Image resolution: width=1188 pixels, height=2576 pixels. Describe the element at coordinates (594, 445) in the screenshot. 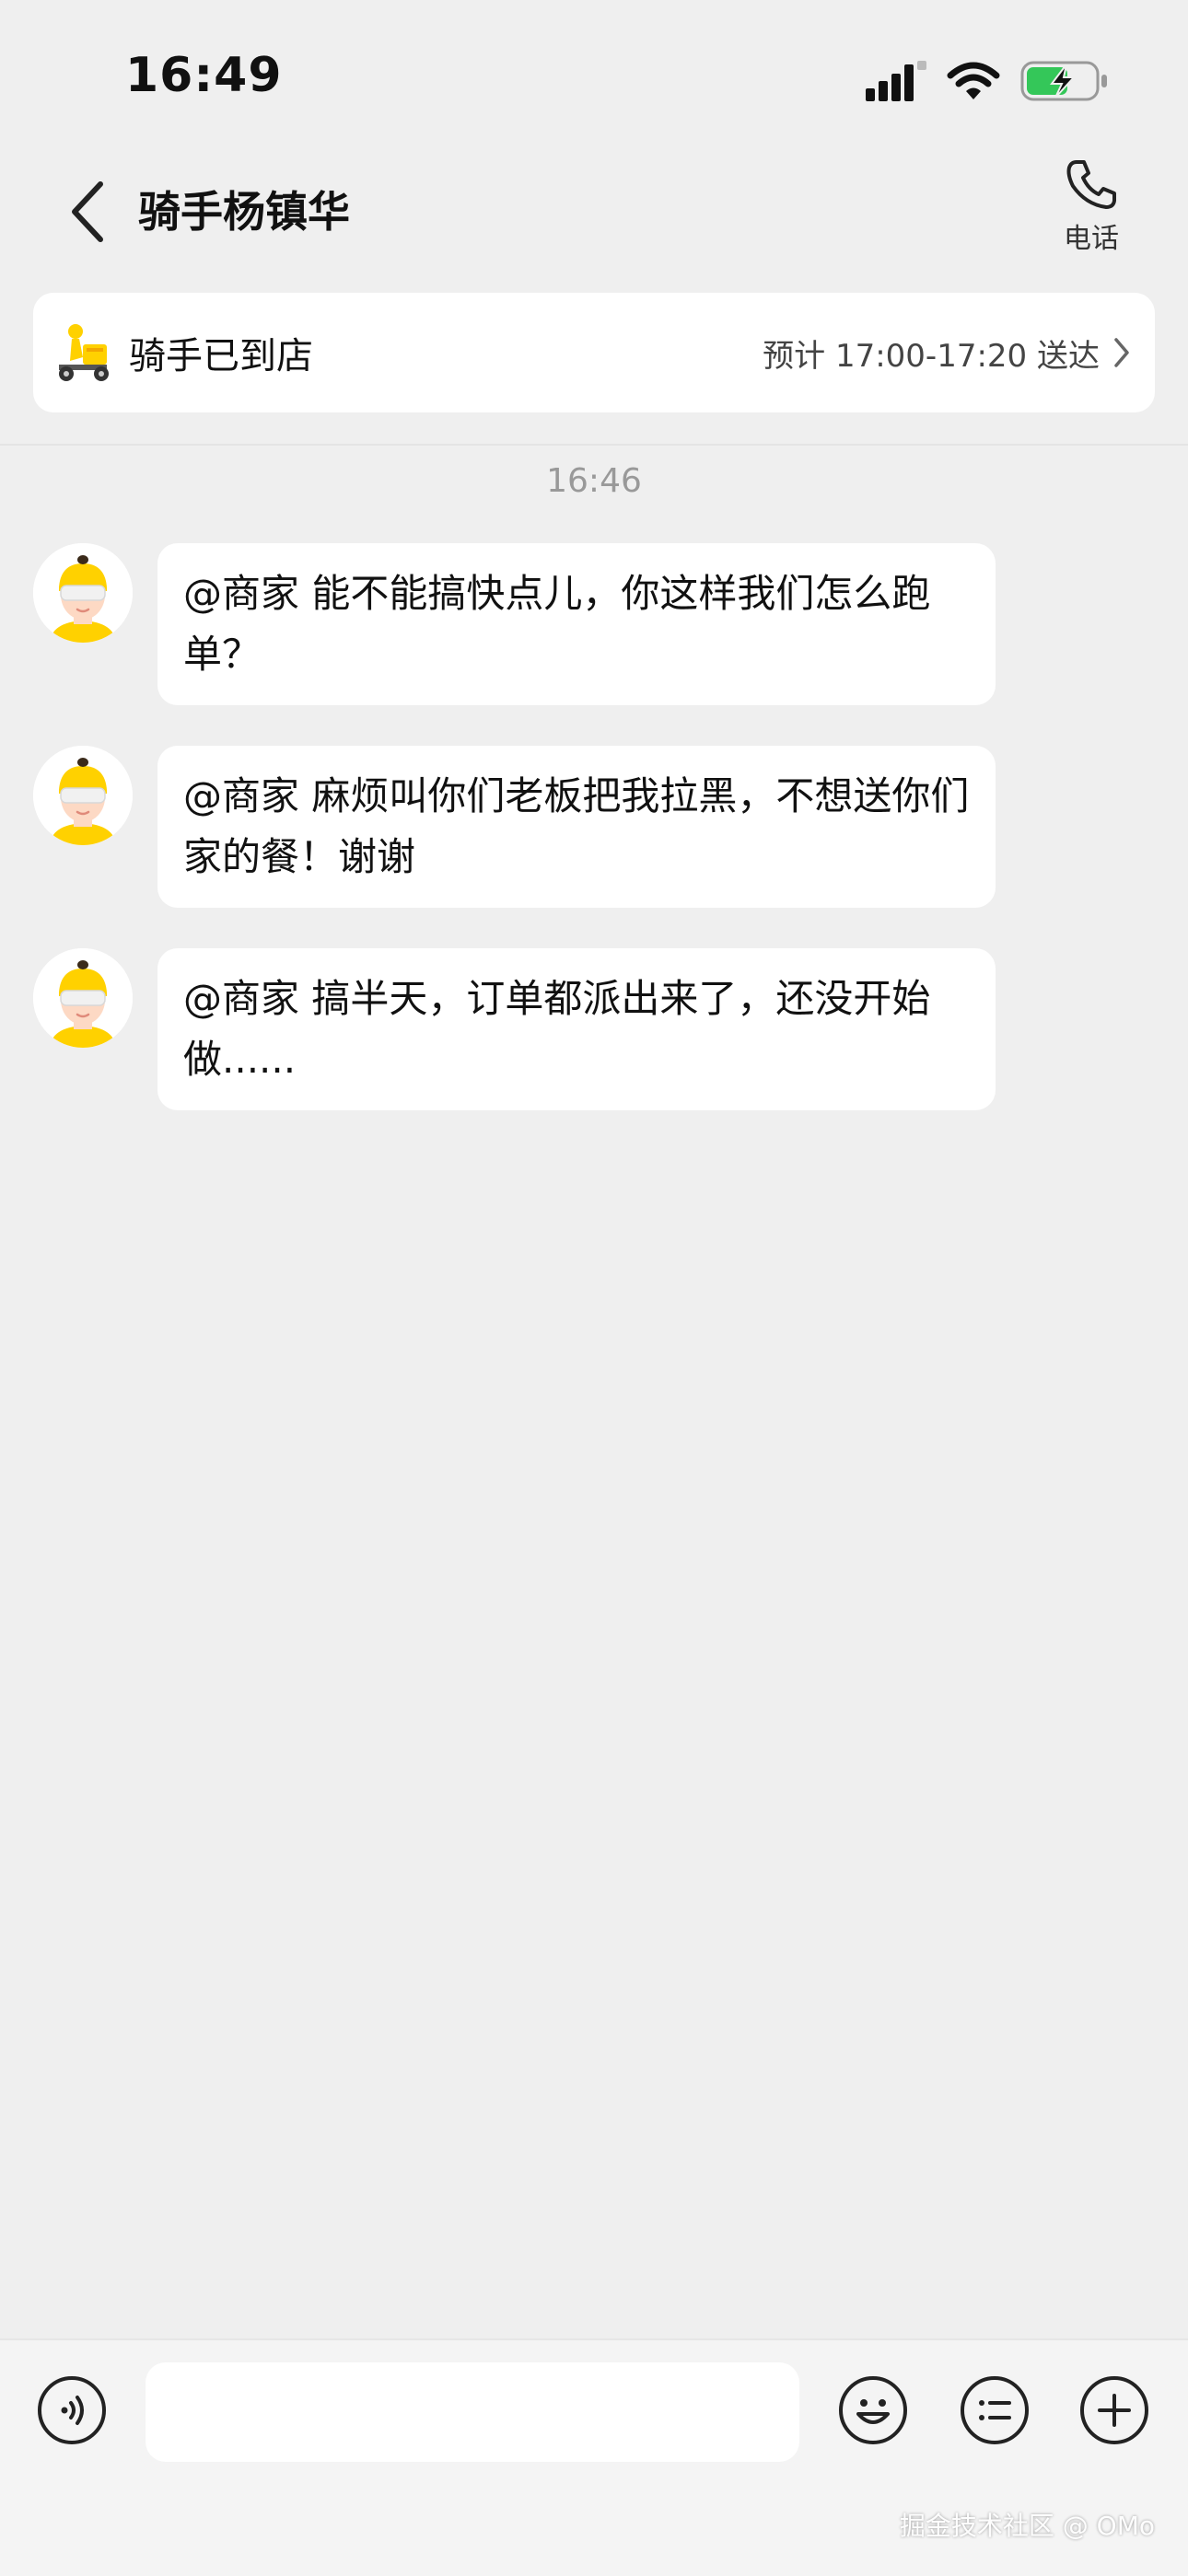

I see `divider` at that location.